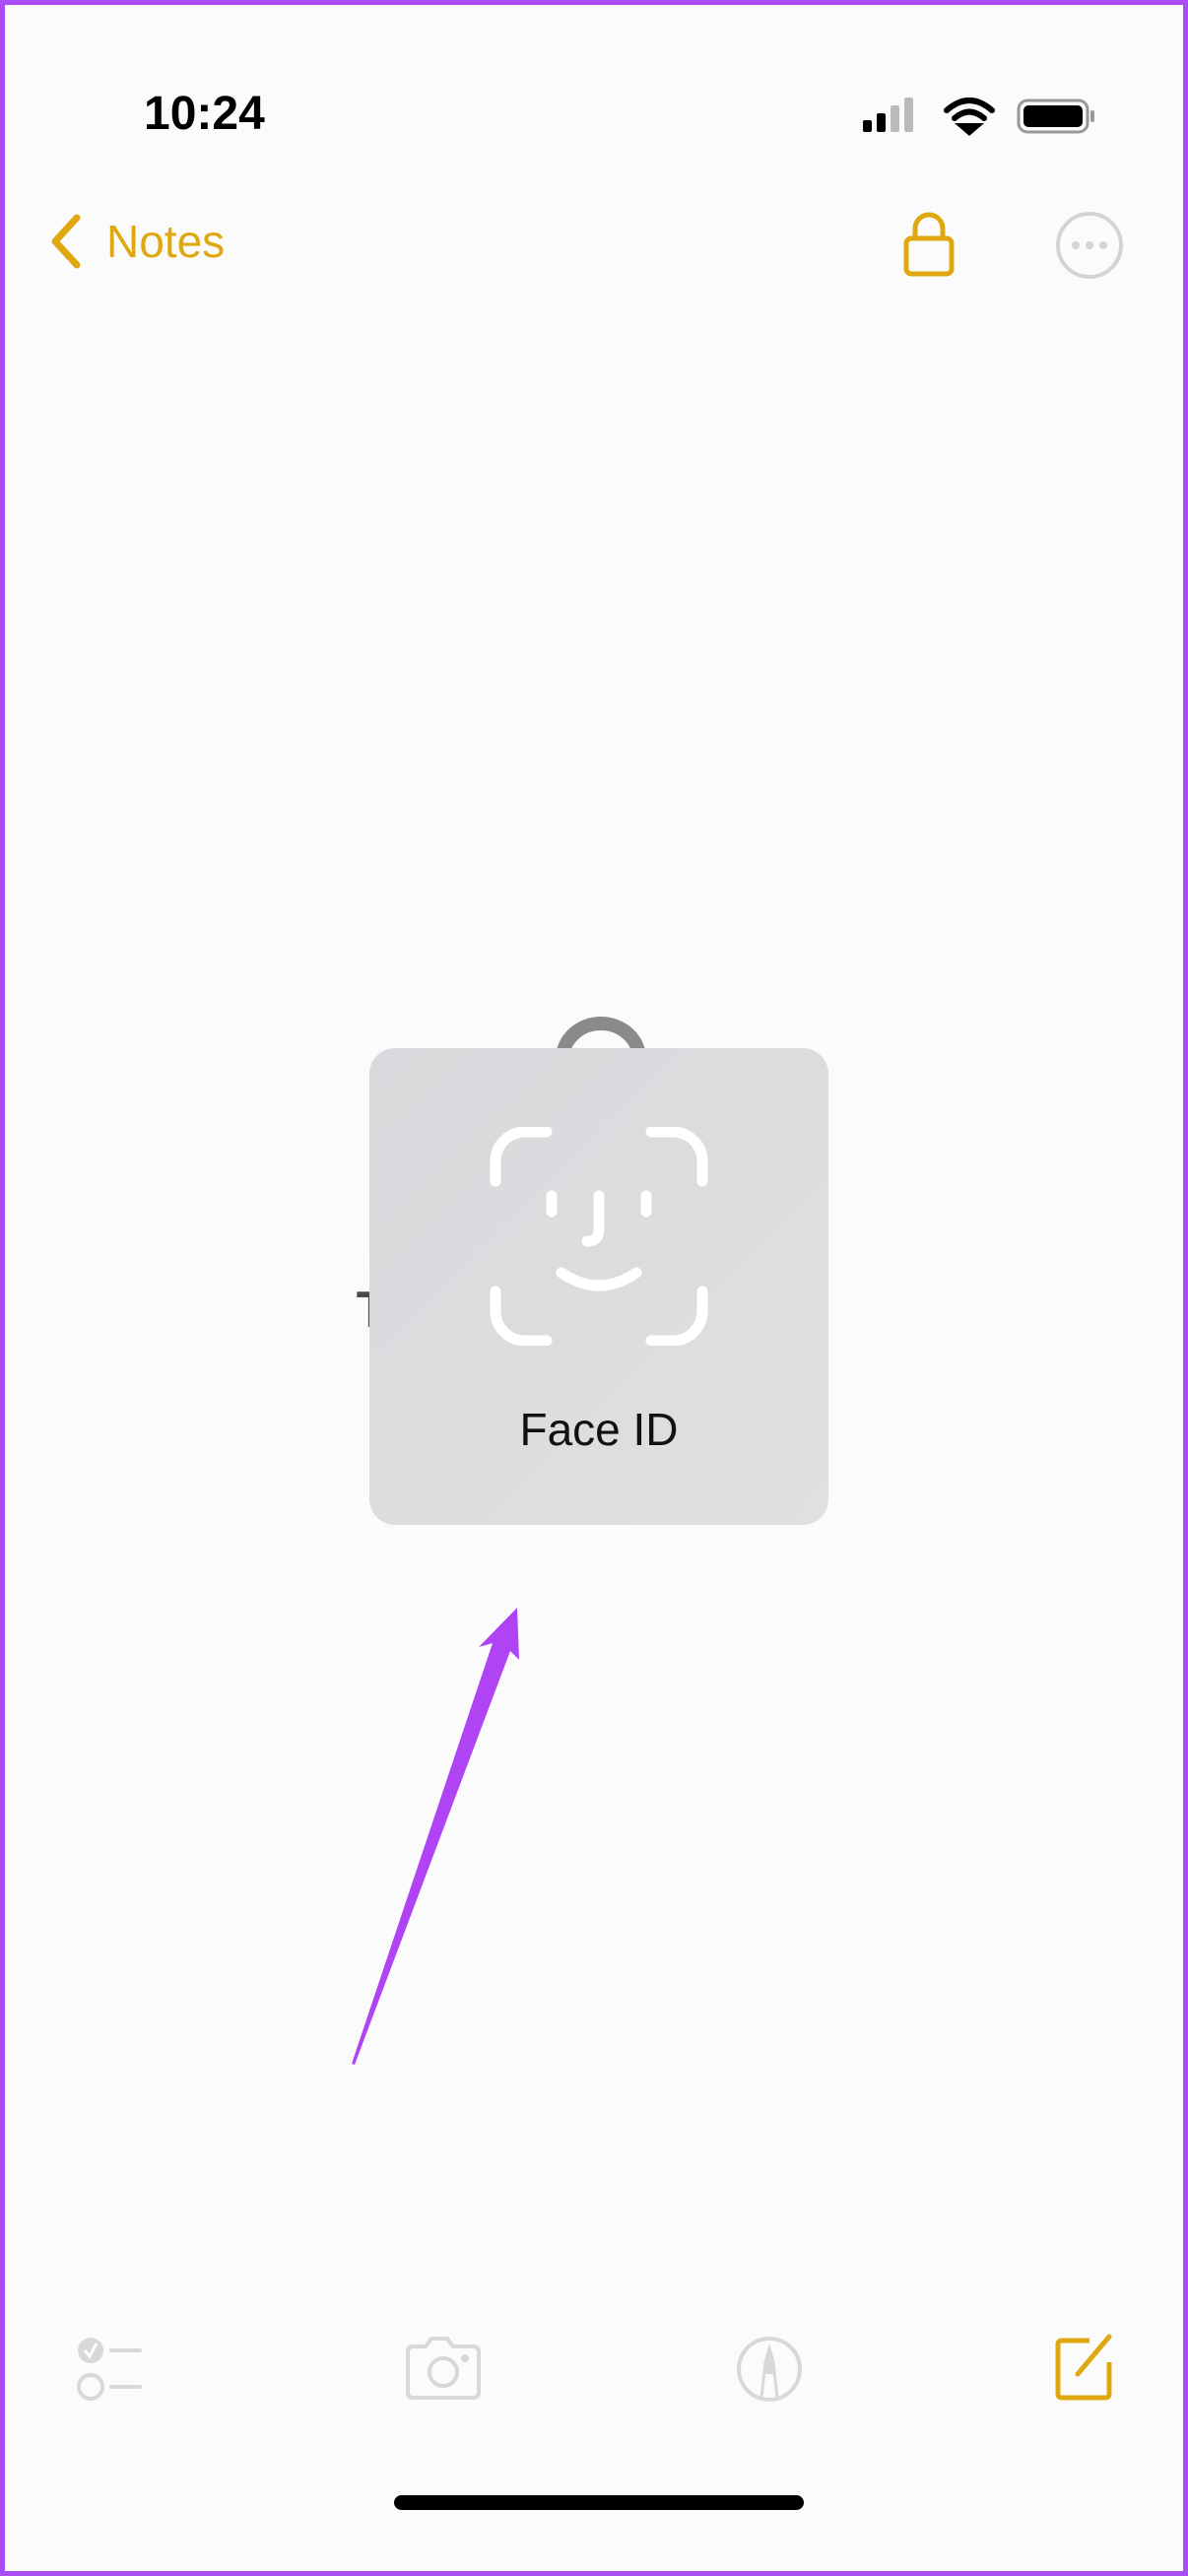  What do you see at coordinates (769, 2370) in the screenshot?
I see `markup-icon` at bounding box center [769, 2370].